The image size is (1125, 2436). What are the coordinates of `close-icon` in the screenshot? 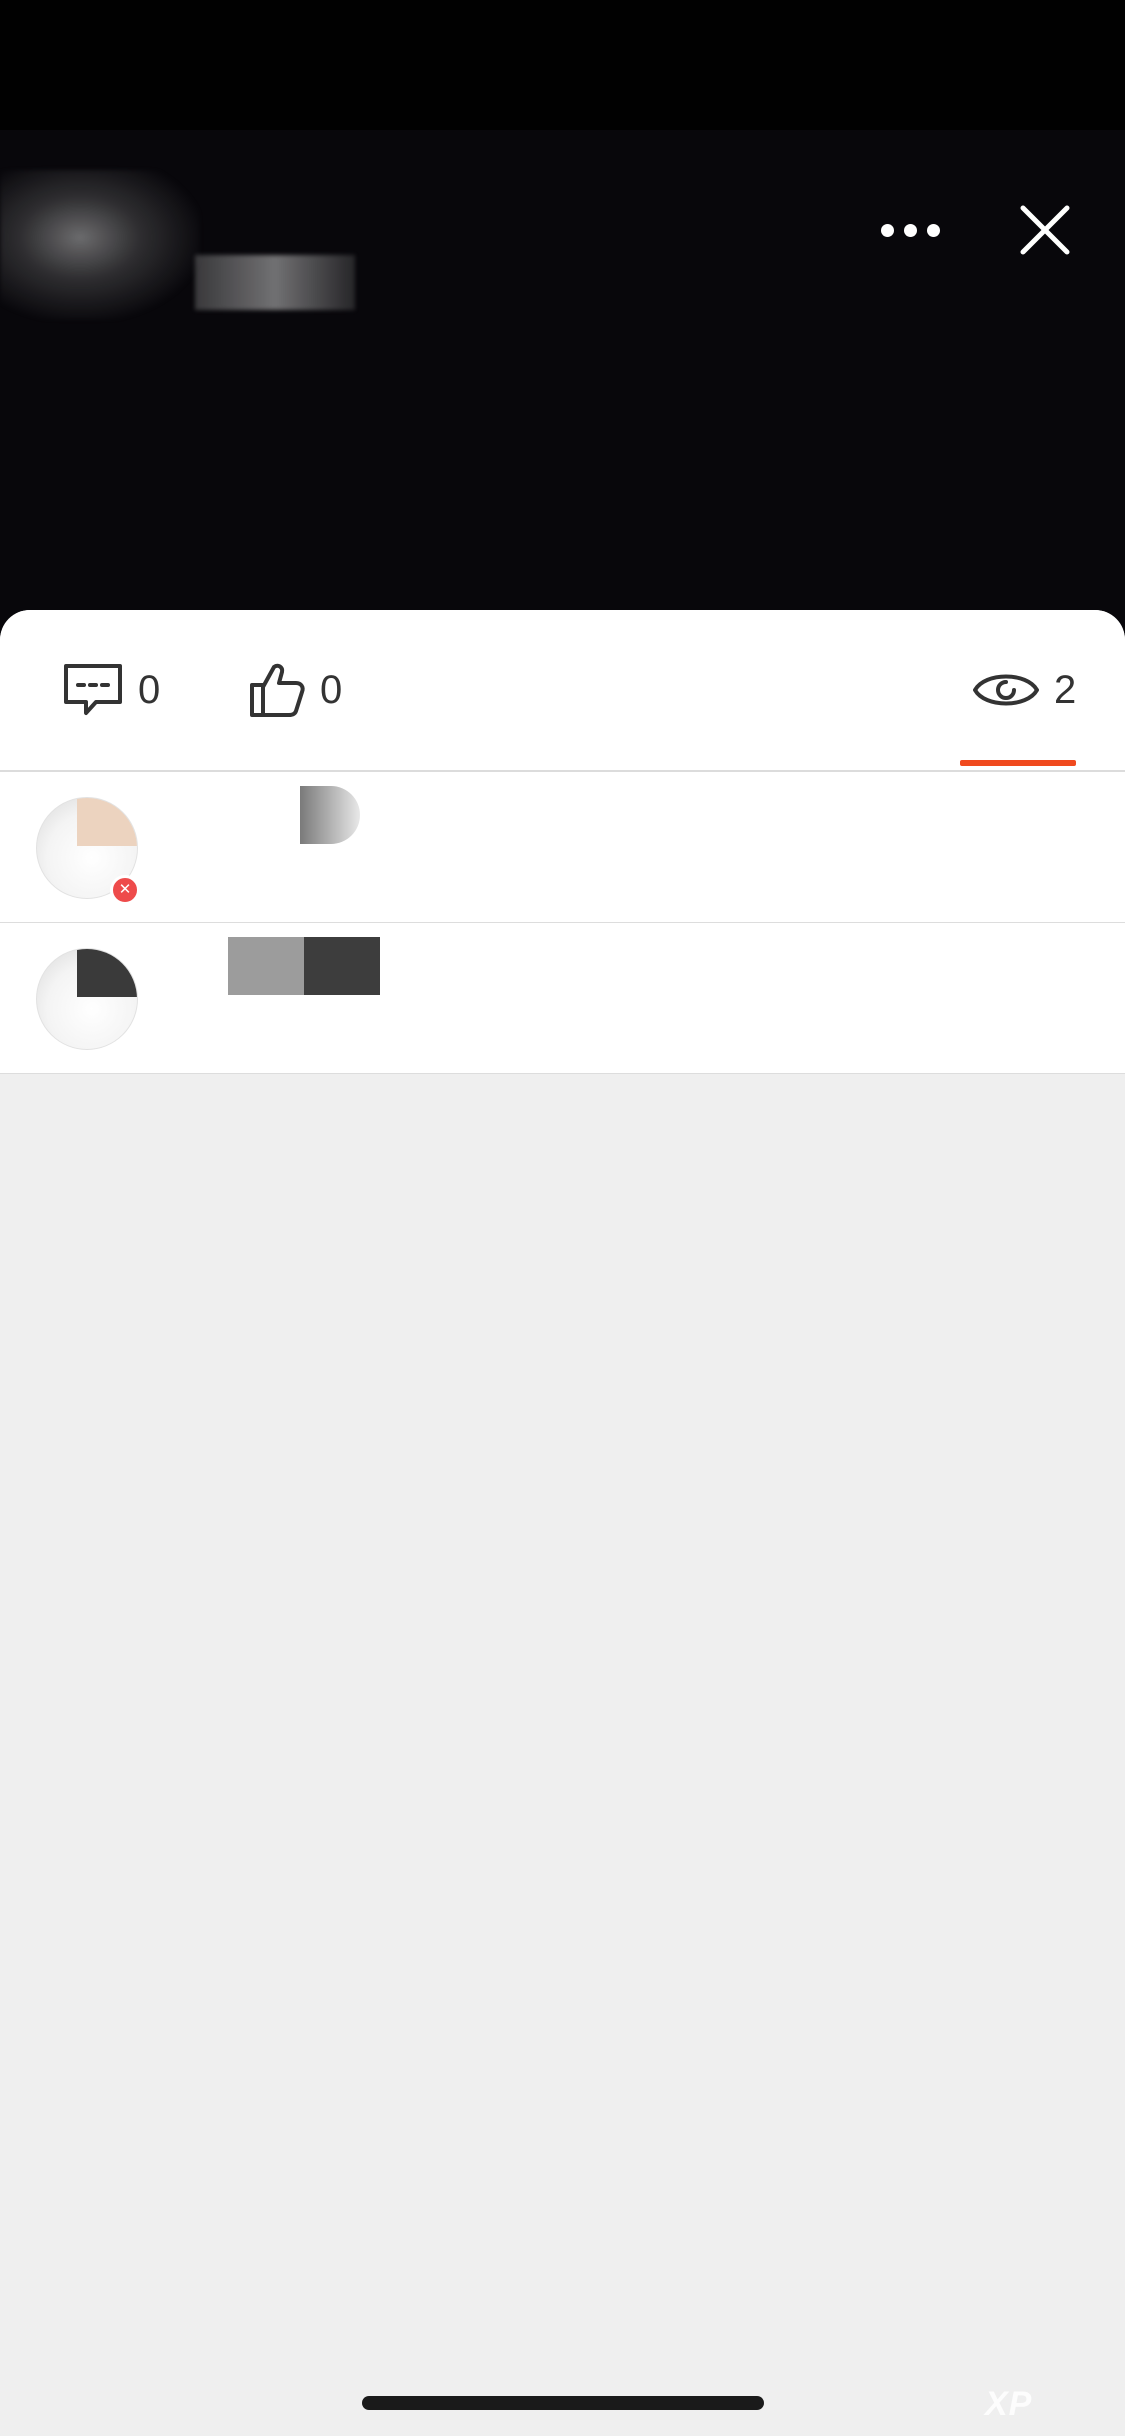 It's located at (1045, 230).